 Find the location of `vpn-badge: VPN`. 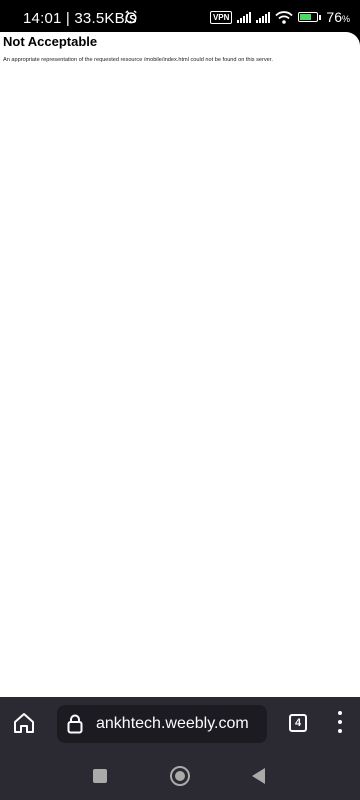

vpn-badge: VPN is located at coordinates (221, 17).